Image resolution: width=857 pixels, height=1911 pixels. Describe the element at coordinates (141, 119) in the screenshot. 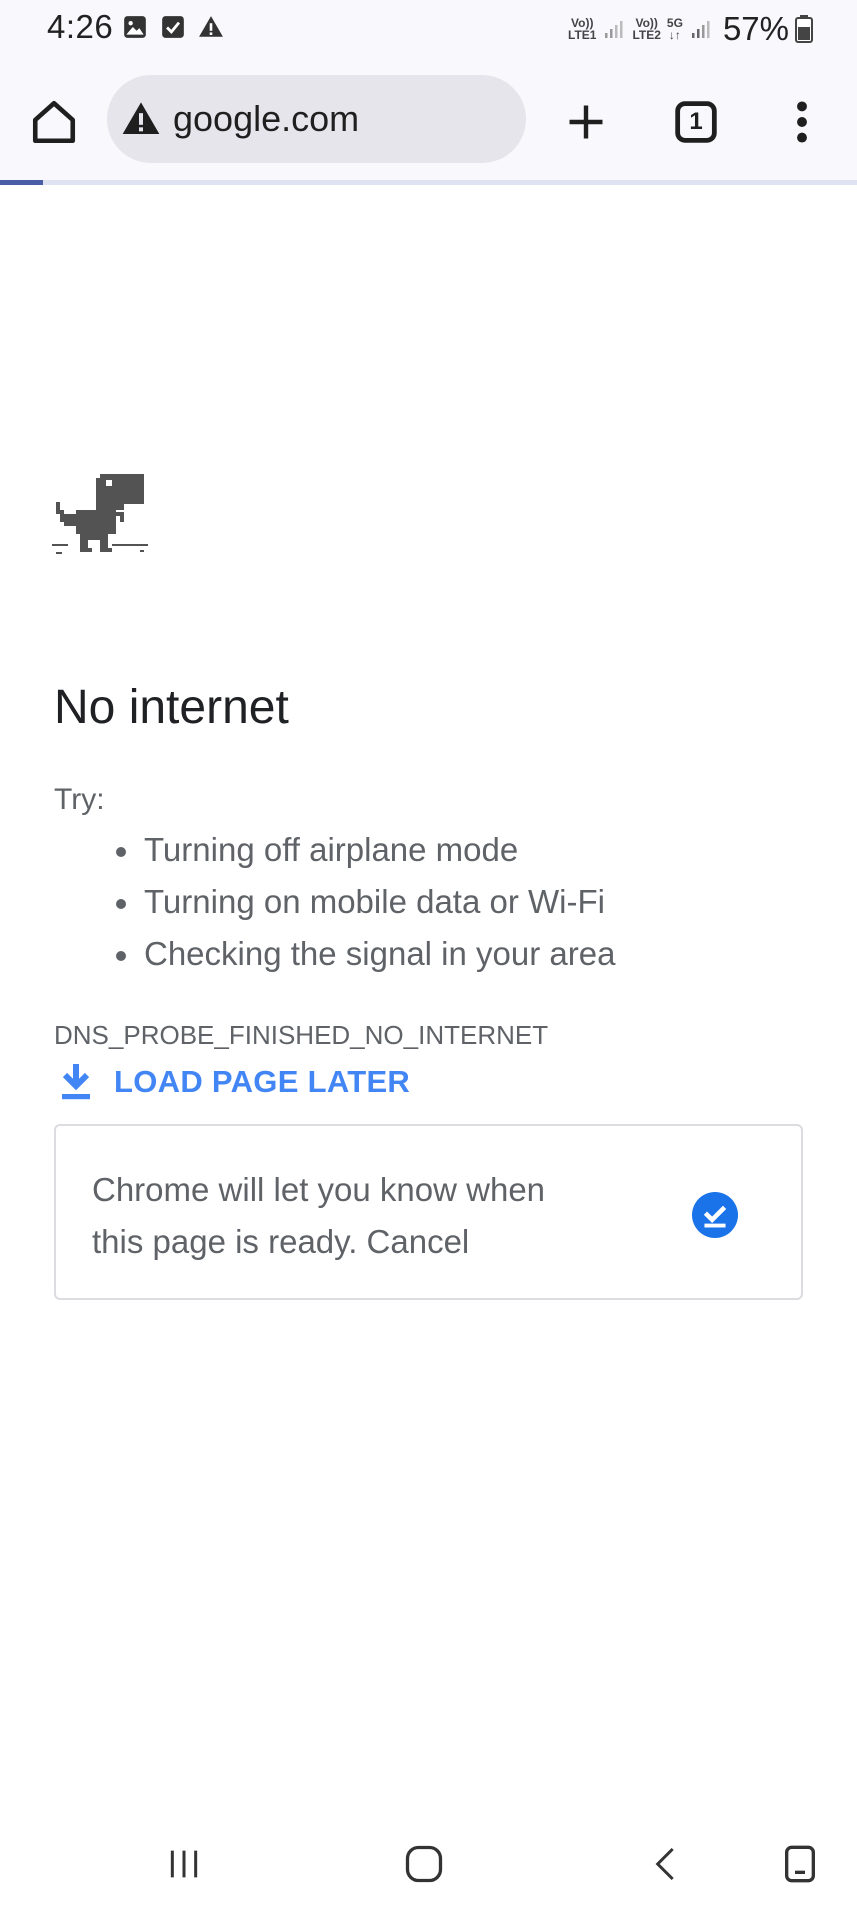

I see `security-warning-icon` at that location.